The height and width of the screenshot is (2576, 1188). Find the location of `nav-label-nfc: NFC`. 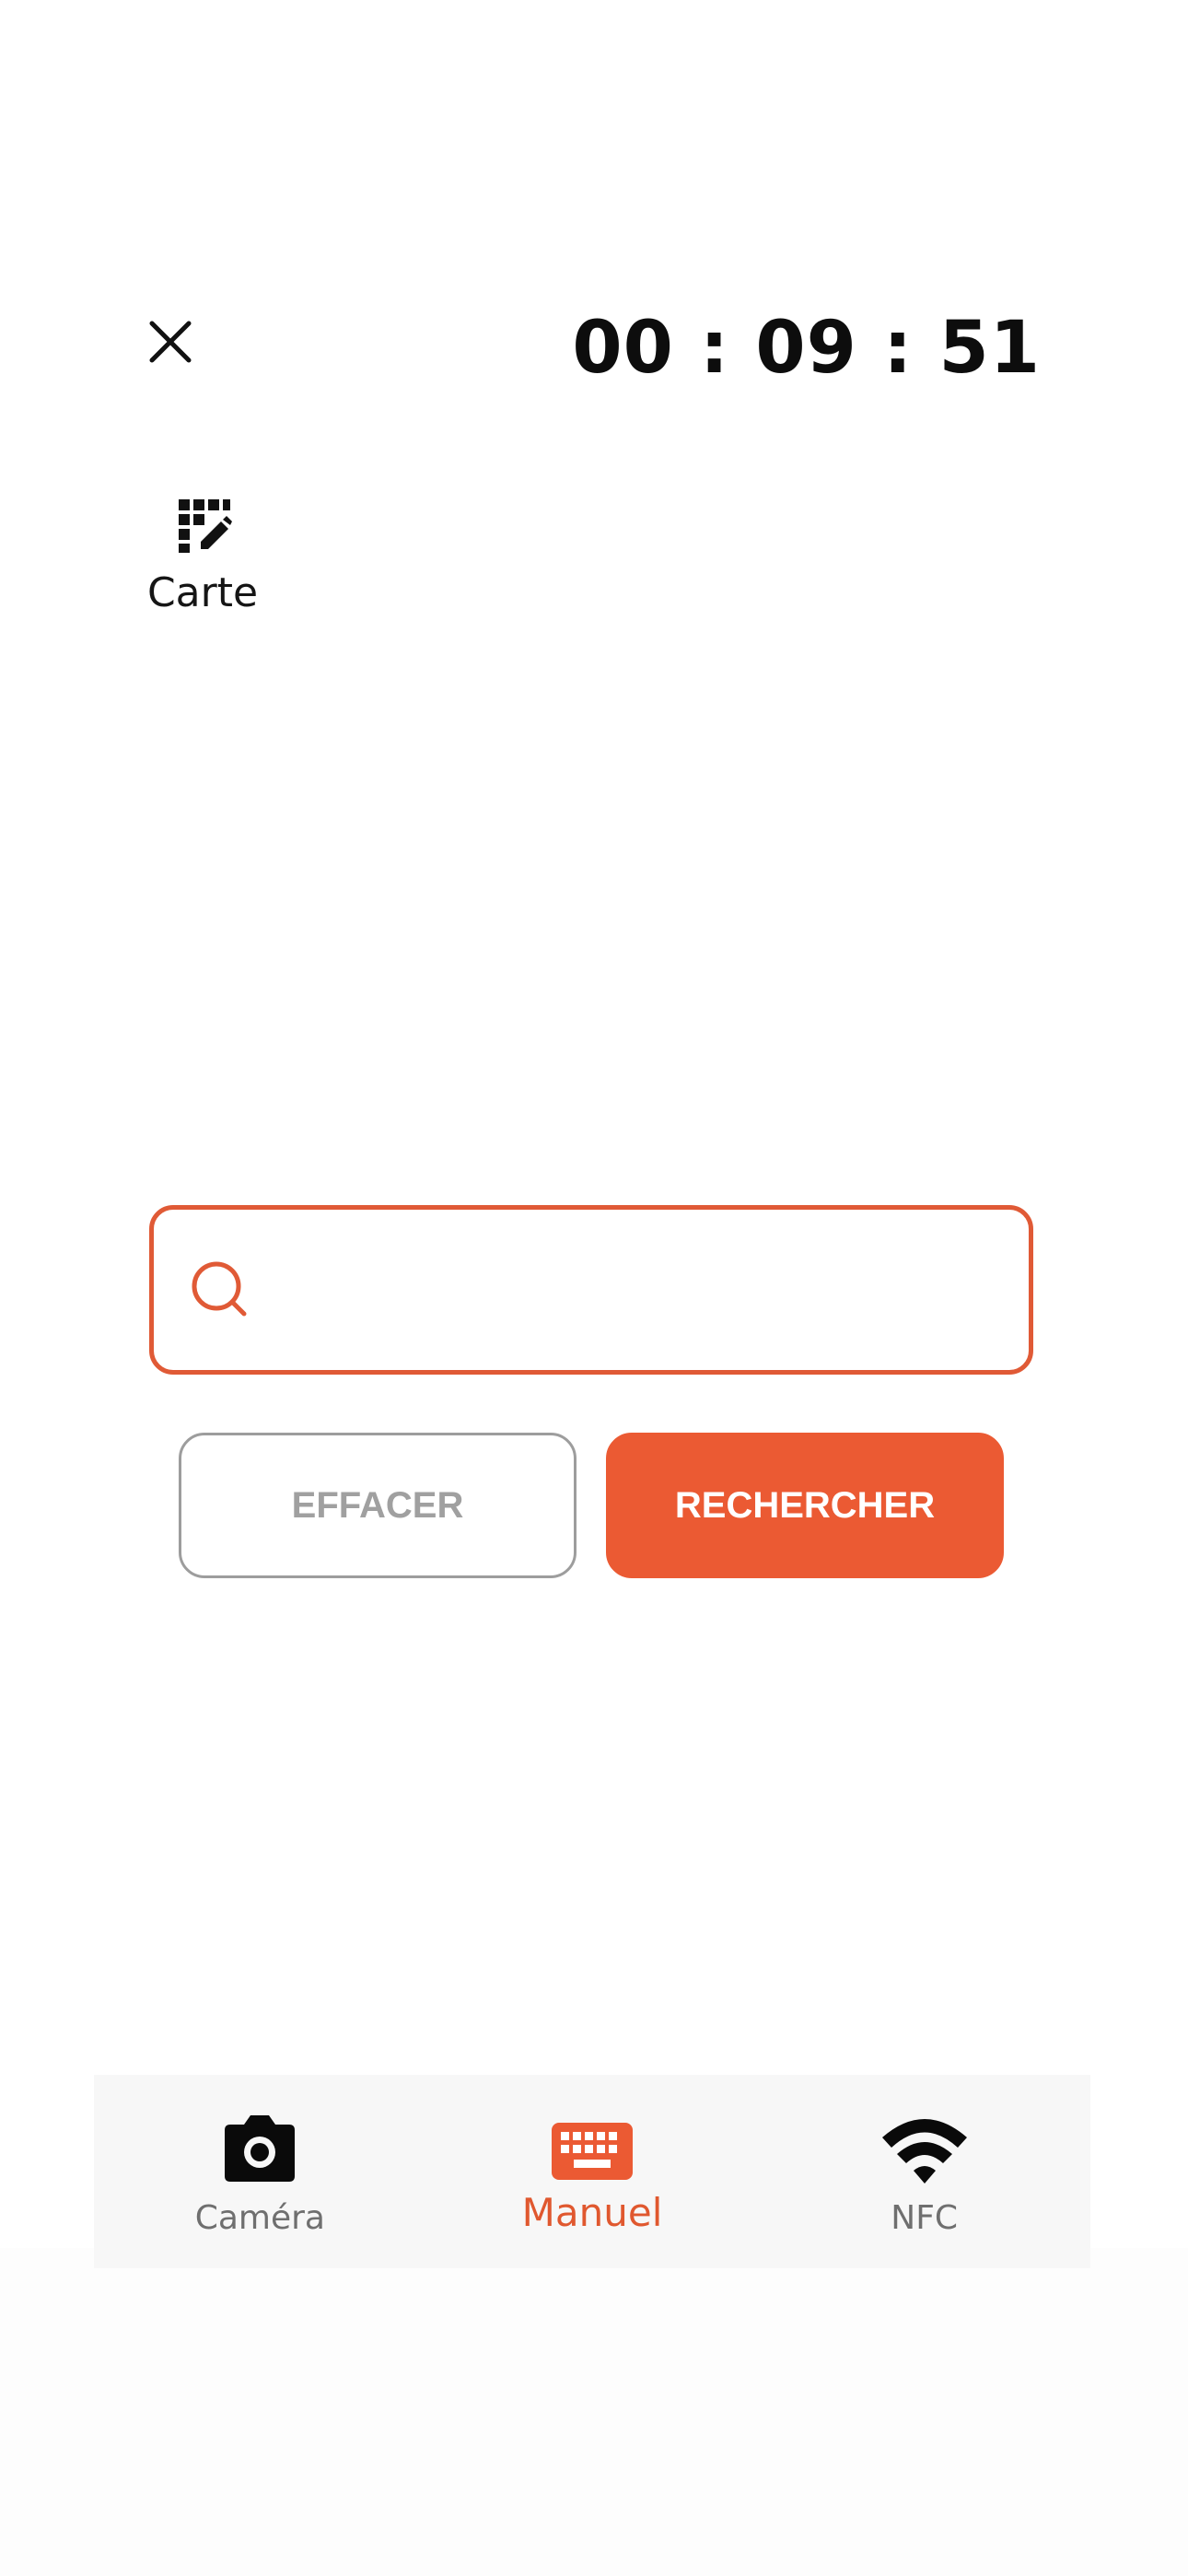

nav-label-nfc: NFC is located at coordinates (925, 2218).